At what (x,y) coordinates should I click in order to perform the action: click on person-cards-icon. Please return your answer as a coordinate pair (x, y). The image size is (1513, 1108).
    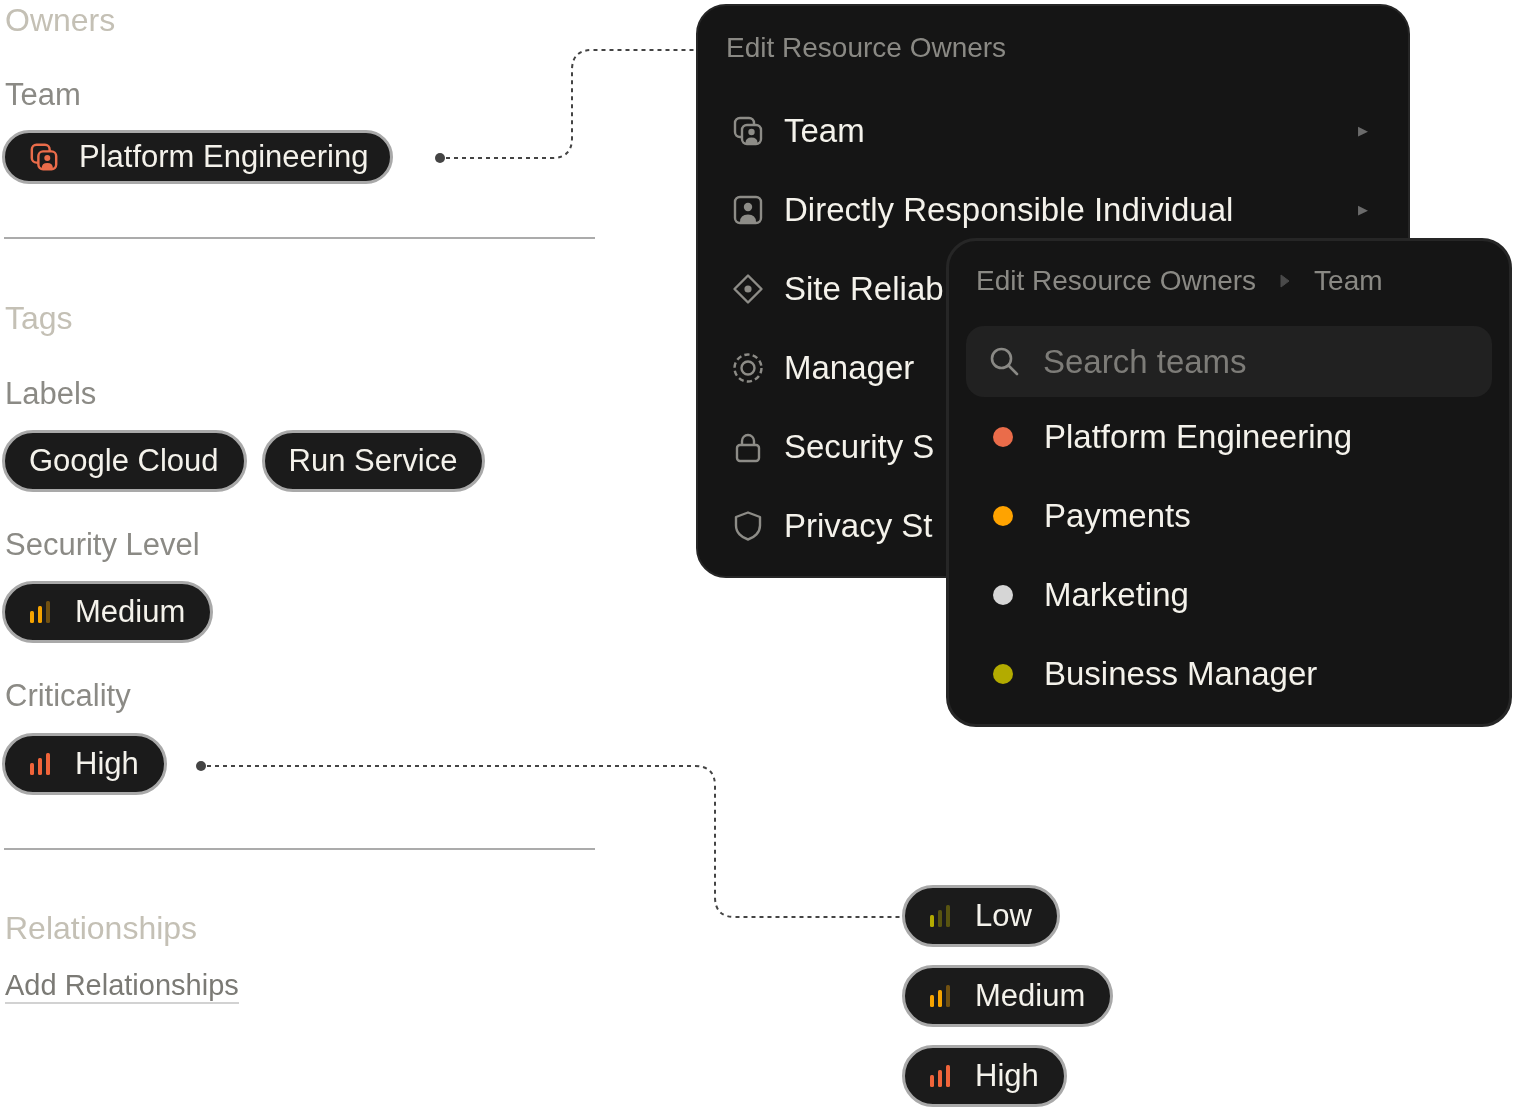
    Looking at the image, I should click on (748, 131).